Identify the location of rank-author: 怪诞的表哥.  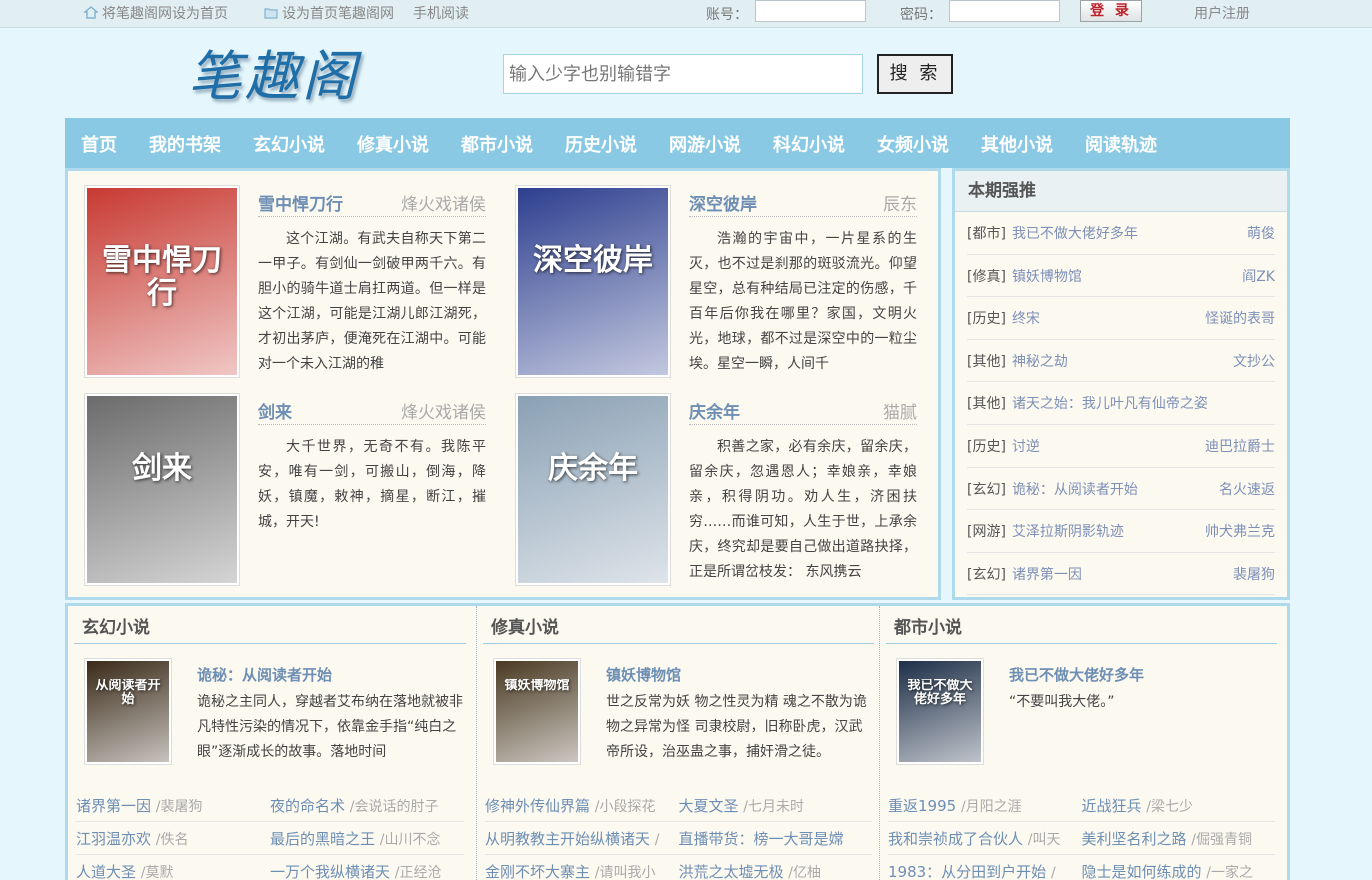
(1240, 319).